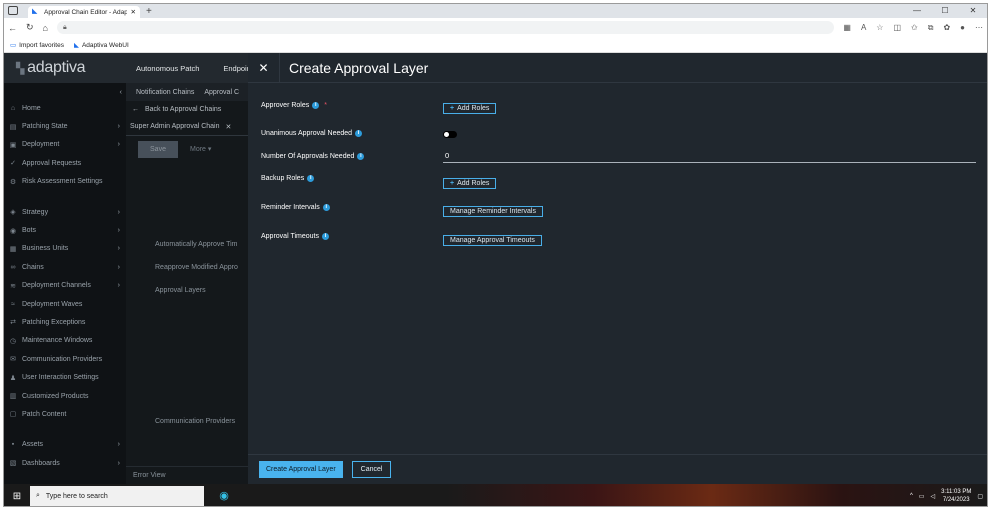 The height and width of the screenshot is (511, 992). I want to click on close-panel-icon: ✕, so click(264, 67).